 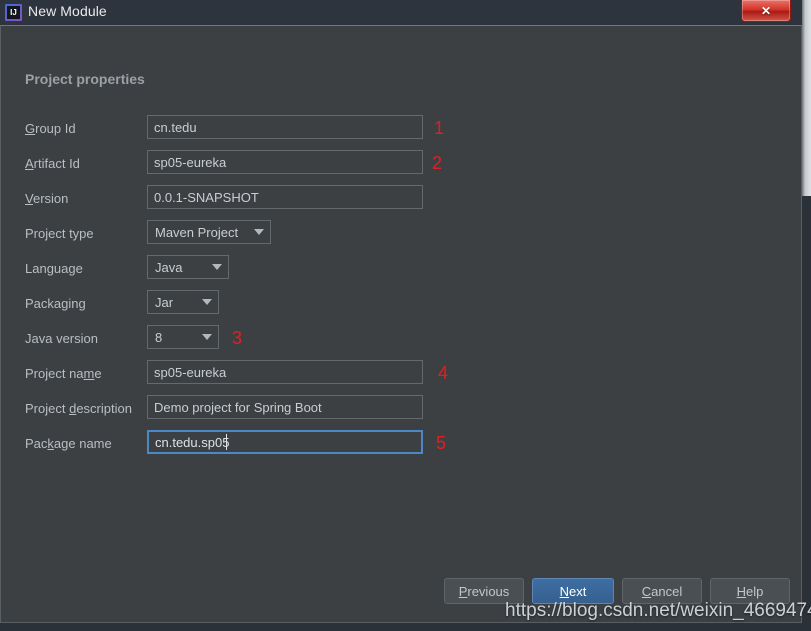 I want to click on combobox-packaging: Jar, so click(x=183, y=302).